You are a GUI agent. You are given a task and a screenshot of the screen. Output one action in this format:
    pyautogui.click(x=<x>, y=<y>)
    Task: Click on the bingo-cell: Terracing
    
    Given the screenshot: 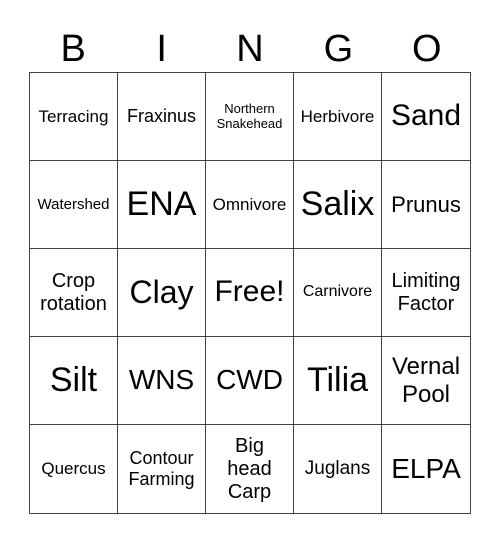 What is the action you would take?
    pyautogui.click(x=74, y=117)
    